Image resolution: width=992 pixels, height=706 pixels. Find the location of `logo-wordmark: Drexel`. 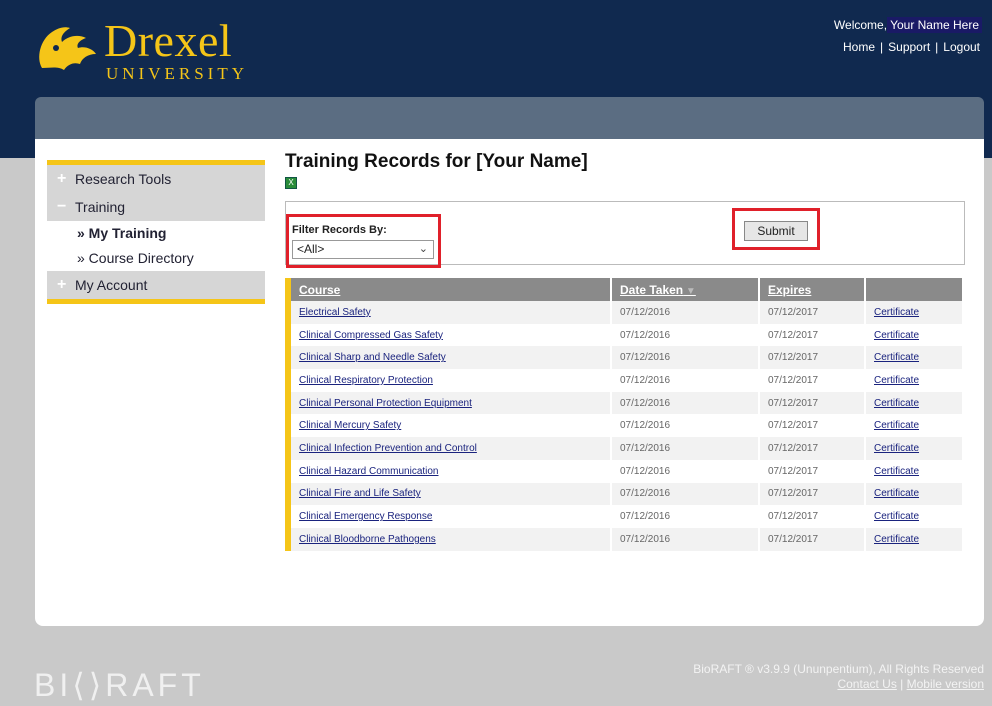

logo-wordmark: Drexel is located at coordinates (168, 40).